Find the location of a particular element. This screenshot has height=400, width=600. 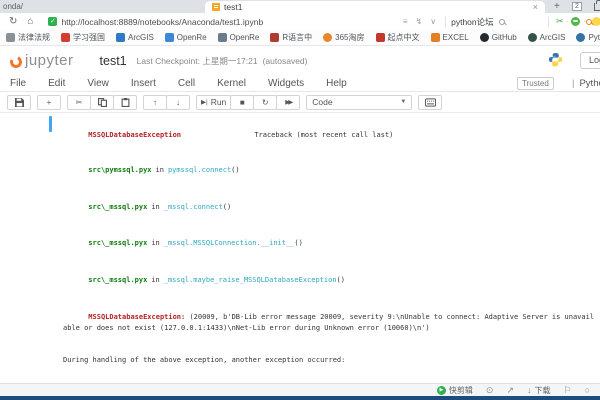

speed-mode-icon: ↯ is located at coordinates (419, 21).